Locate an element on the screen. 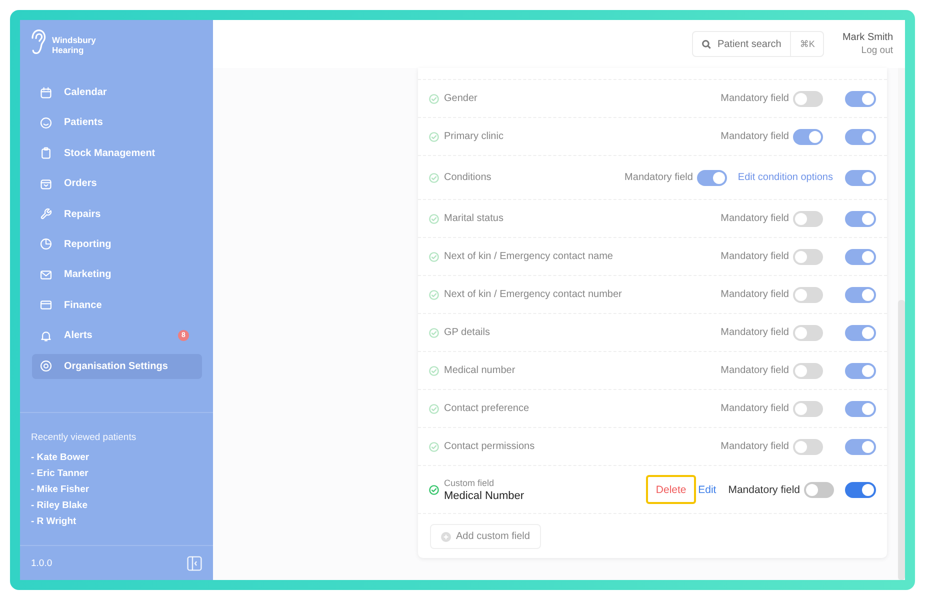 This screenshot has height=600, width=925. nav-item: Organisation Settings is located at coordinates (117, 366).